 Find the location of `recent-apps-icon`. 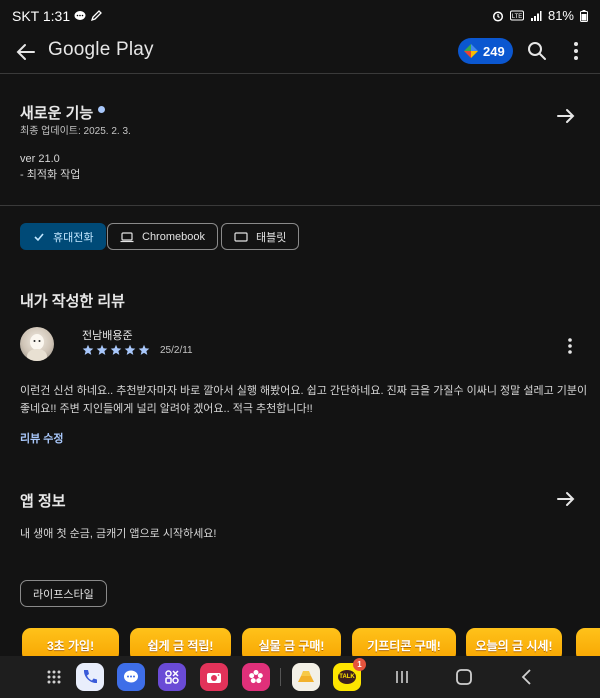

recent-apps-icon is located at coordinates (402, 677).